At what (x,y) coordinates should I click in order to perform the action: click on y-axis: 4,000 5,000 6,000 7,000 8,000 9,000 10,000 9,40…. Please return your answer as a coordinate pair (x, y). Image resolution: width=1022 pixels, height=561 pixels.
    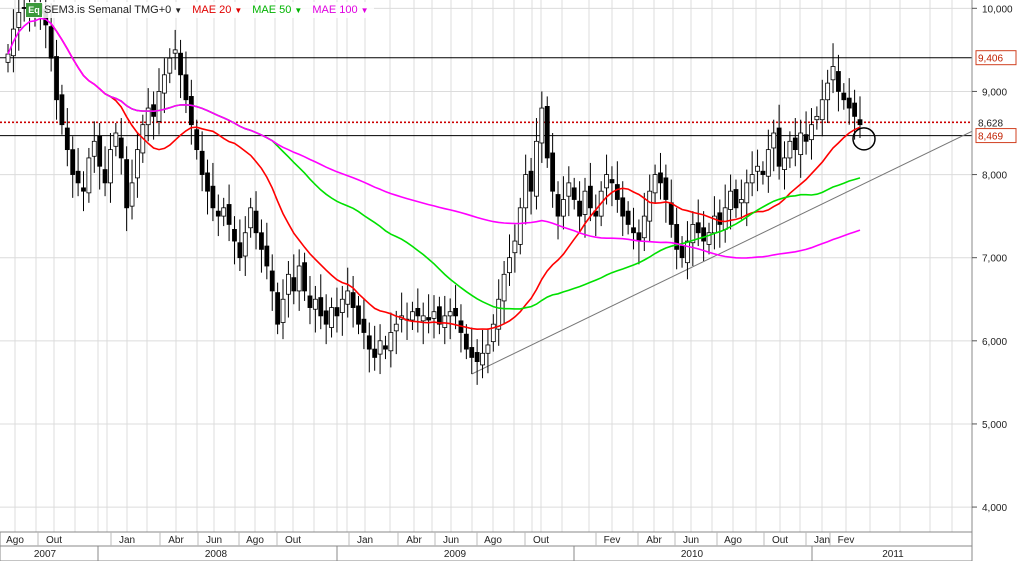
    Looking at the image, I should click on (996, 280).